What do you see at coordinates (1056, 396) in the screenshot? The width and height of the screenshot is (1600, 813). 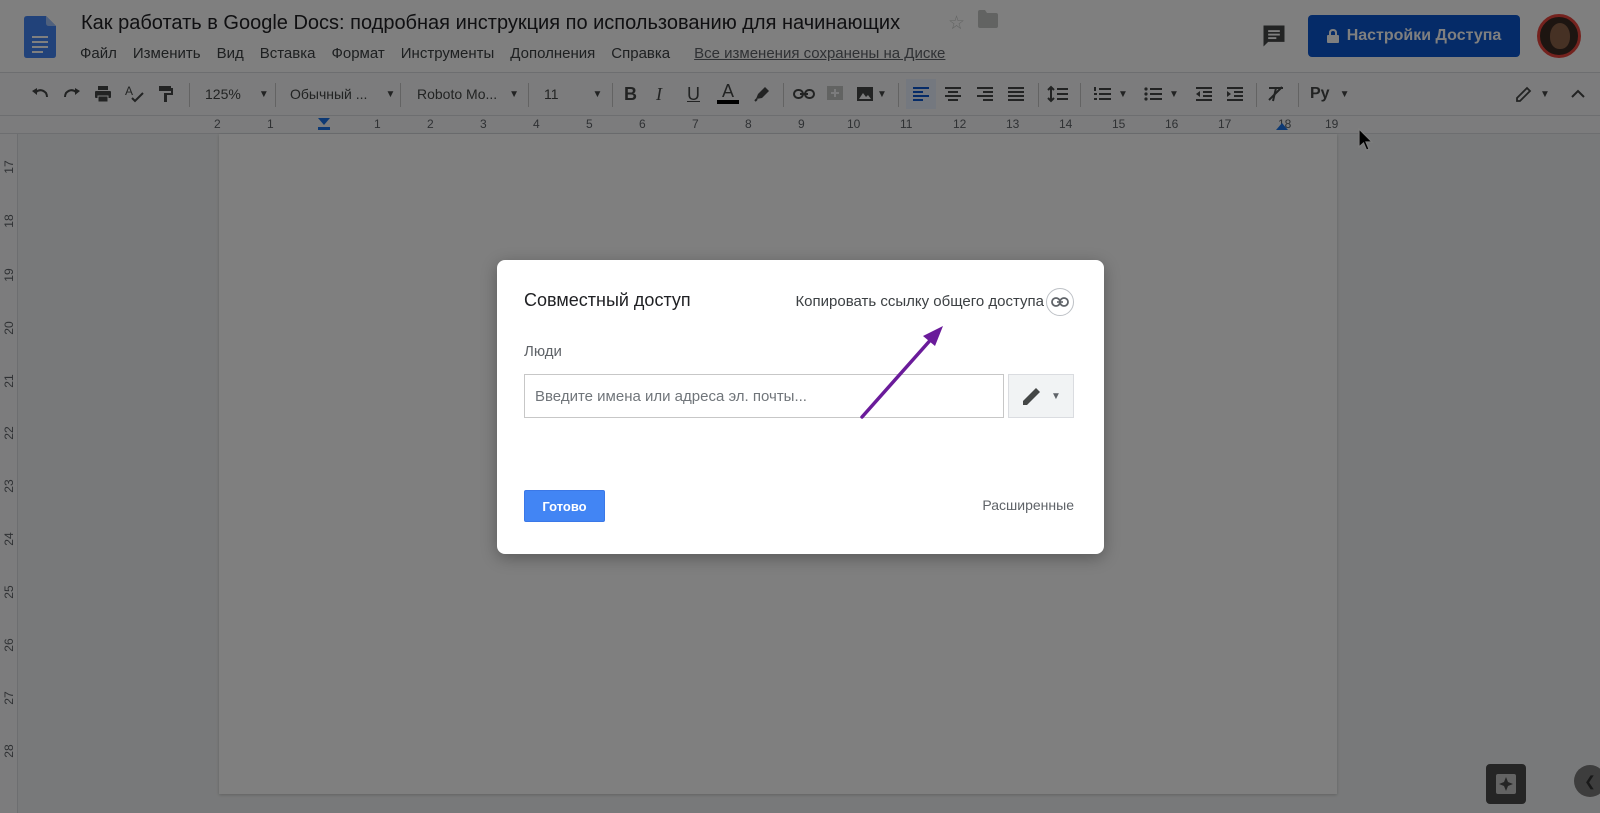 I see `chevron-down-icon: ▼` at bounding box center [1056, 396].